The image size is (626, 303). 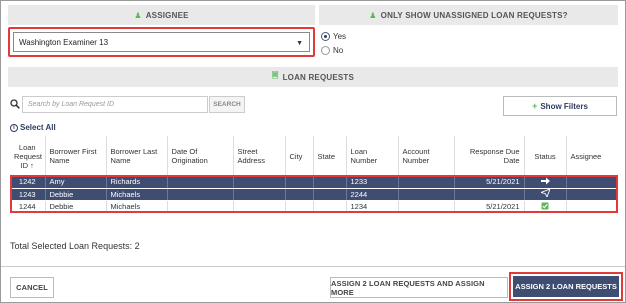 What do you see at coordinates (115, 104) in the screenshot?
I see `search-input: Search by Loan Request ID` at bounding box center [115, 104].